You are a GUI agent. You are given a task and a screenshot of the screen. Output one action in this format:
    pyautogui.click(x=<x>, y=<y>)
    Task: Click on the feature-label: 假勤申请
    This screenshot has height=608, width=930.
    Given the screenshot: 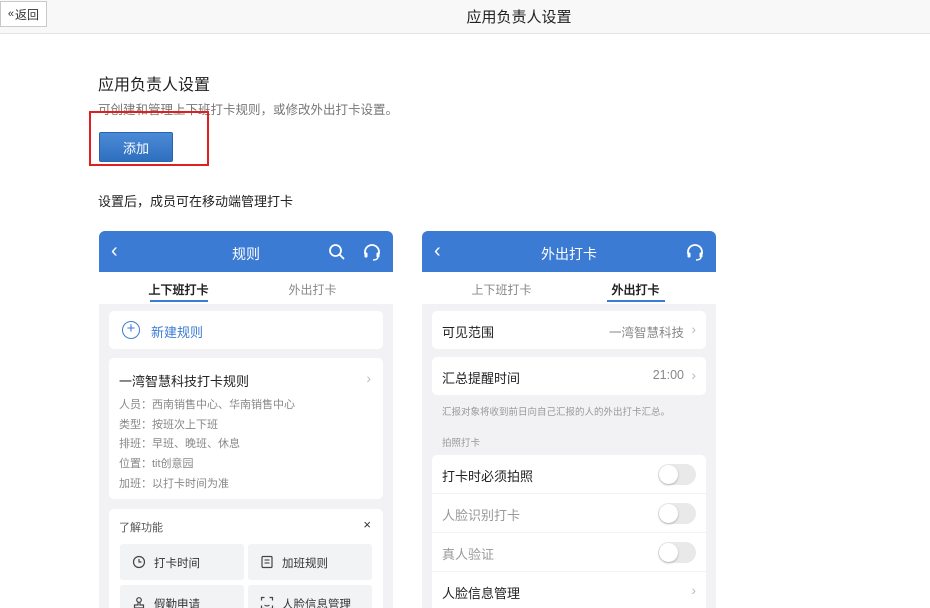 What is the action you would take?
    pyautogui.click(x=177, y=603)
    